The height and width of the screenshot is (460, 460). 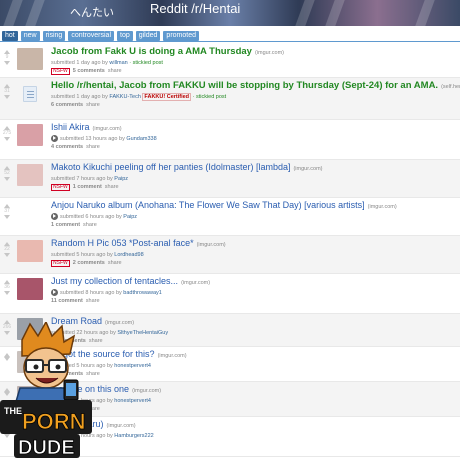 What do you see at coordinates (70, 127) in the screenshot?
I see `post-title: Ishii Akira` at bounding box center [70, 127].